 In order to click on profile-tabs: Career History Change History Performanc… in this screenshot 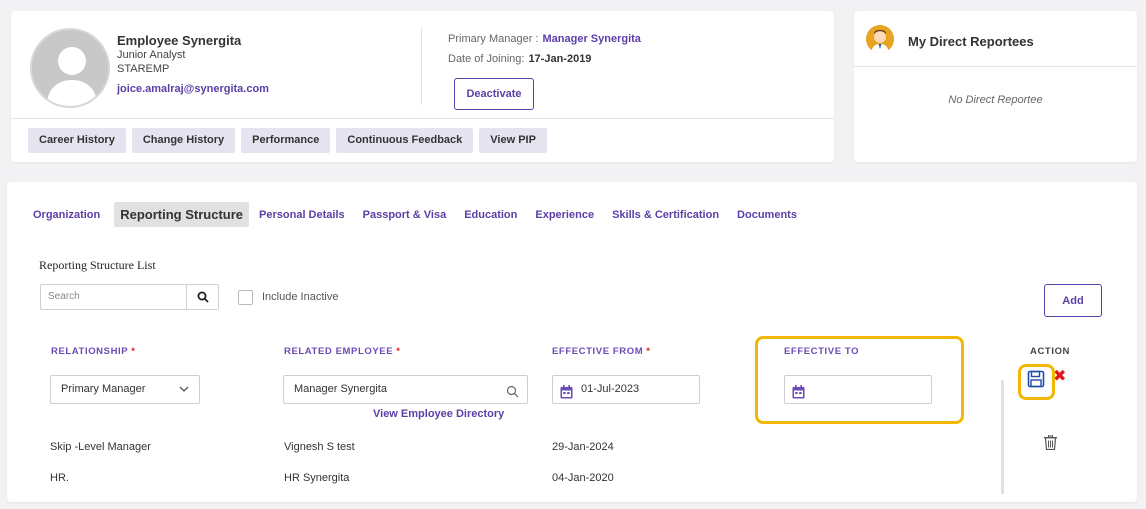, I will do `click(287, 140)`.